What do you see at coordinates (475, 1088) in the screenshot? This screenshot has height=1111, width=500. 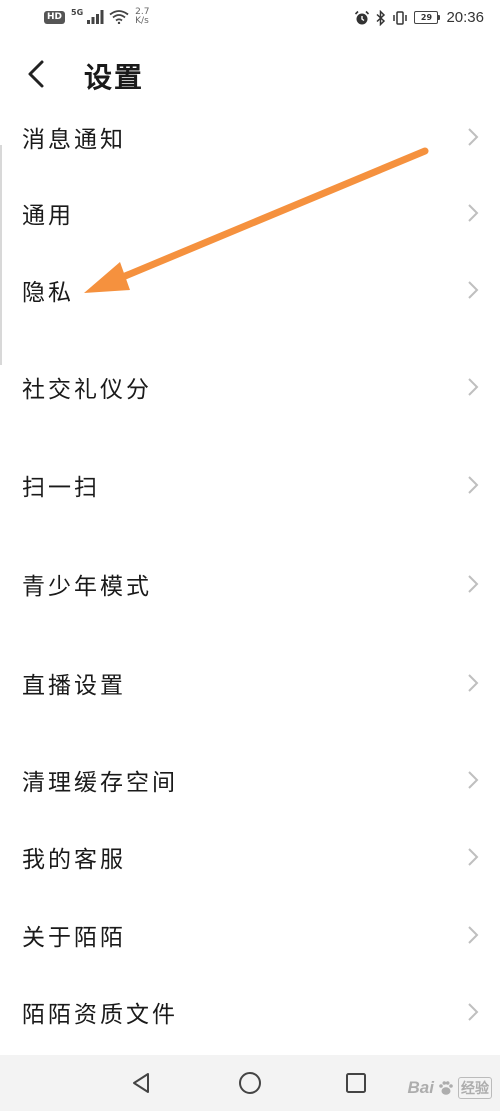 I see `watermark-suffix: 经验` at bounding box center [475, 1088].